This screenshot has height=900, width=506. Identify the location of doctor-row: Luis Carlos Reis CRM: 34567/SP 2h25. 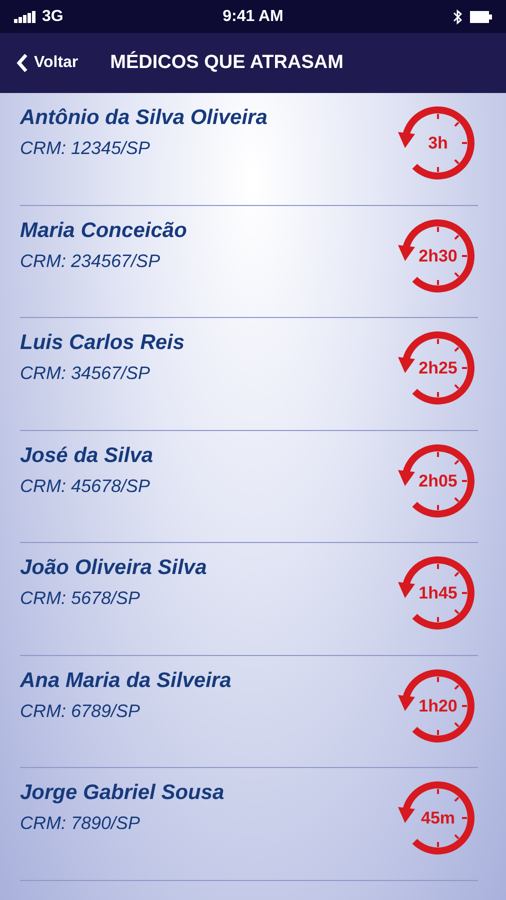
(249, 374).